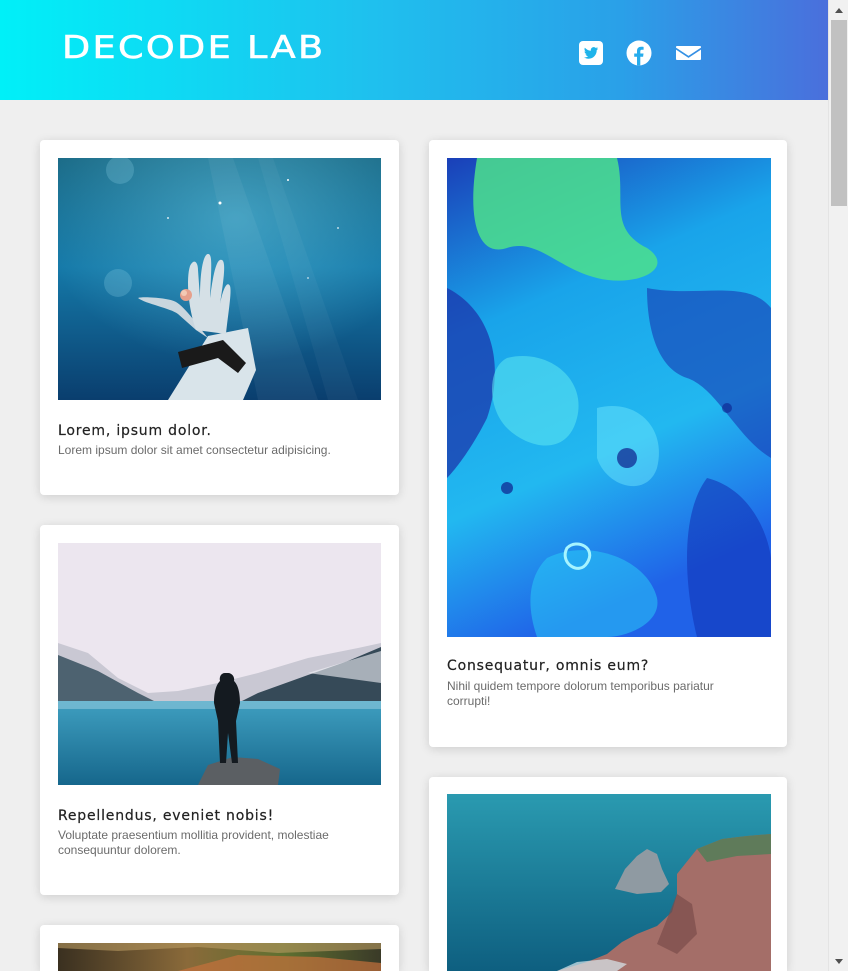  What do you see at coordinates (839, 113) in the screenshot?
I see `scrollbar-thumb` at bounding box center [839, 113].